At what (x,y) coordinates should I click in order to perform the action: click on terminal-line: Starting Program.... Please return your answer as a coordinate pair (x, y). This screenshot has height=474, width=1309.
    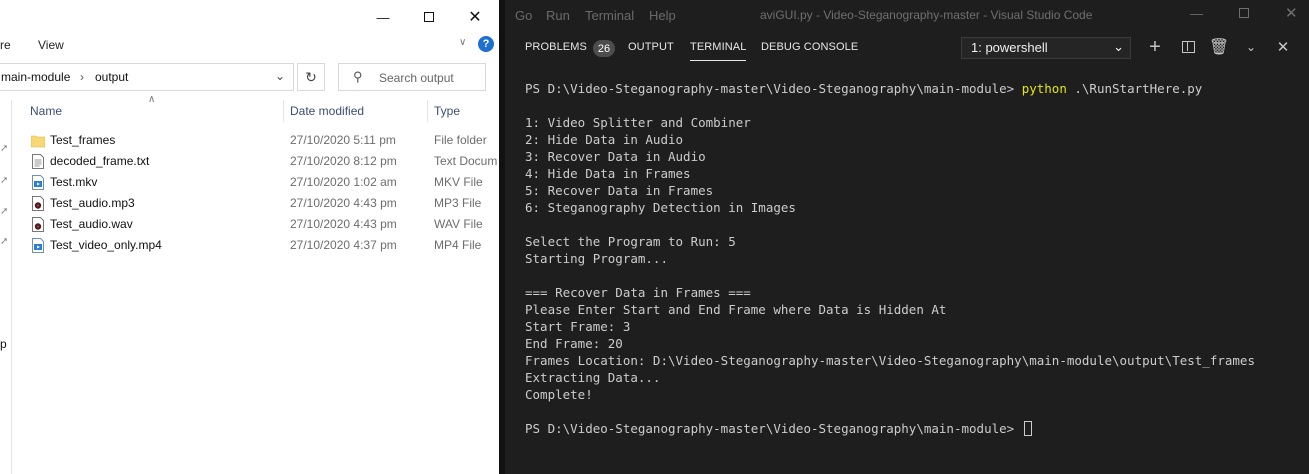
    Looking at the image, I should click on (596, 258).